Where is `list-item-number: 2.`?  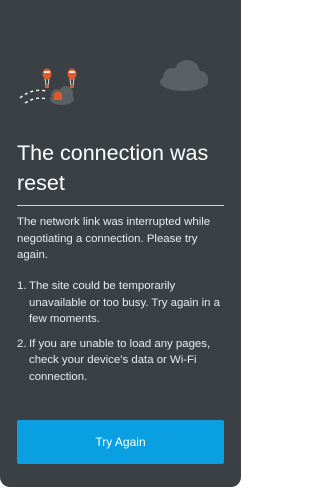
list-item-number: 2. is located at coordinates (22, 343).